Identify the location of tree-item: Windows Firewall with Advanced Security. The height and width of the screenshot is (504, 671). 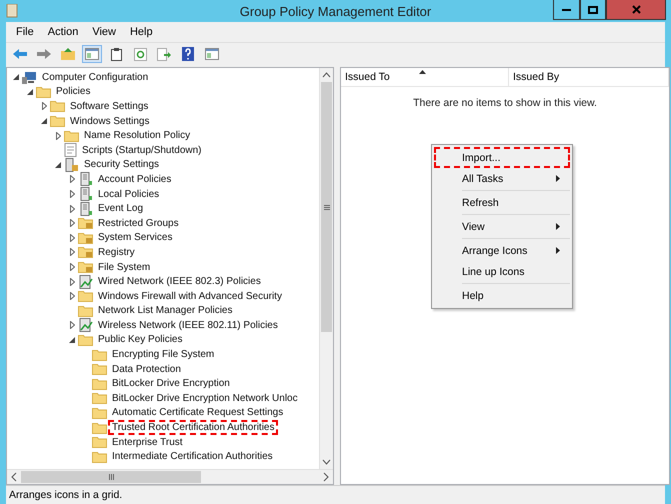
(190, 296).